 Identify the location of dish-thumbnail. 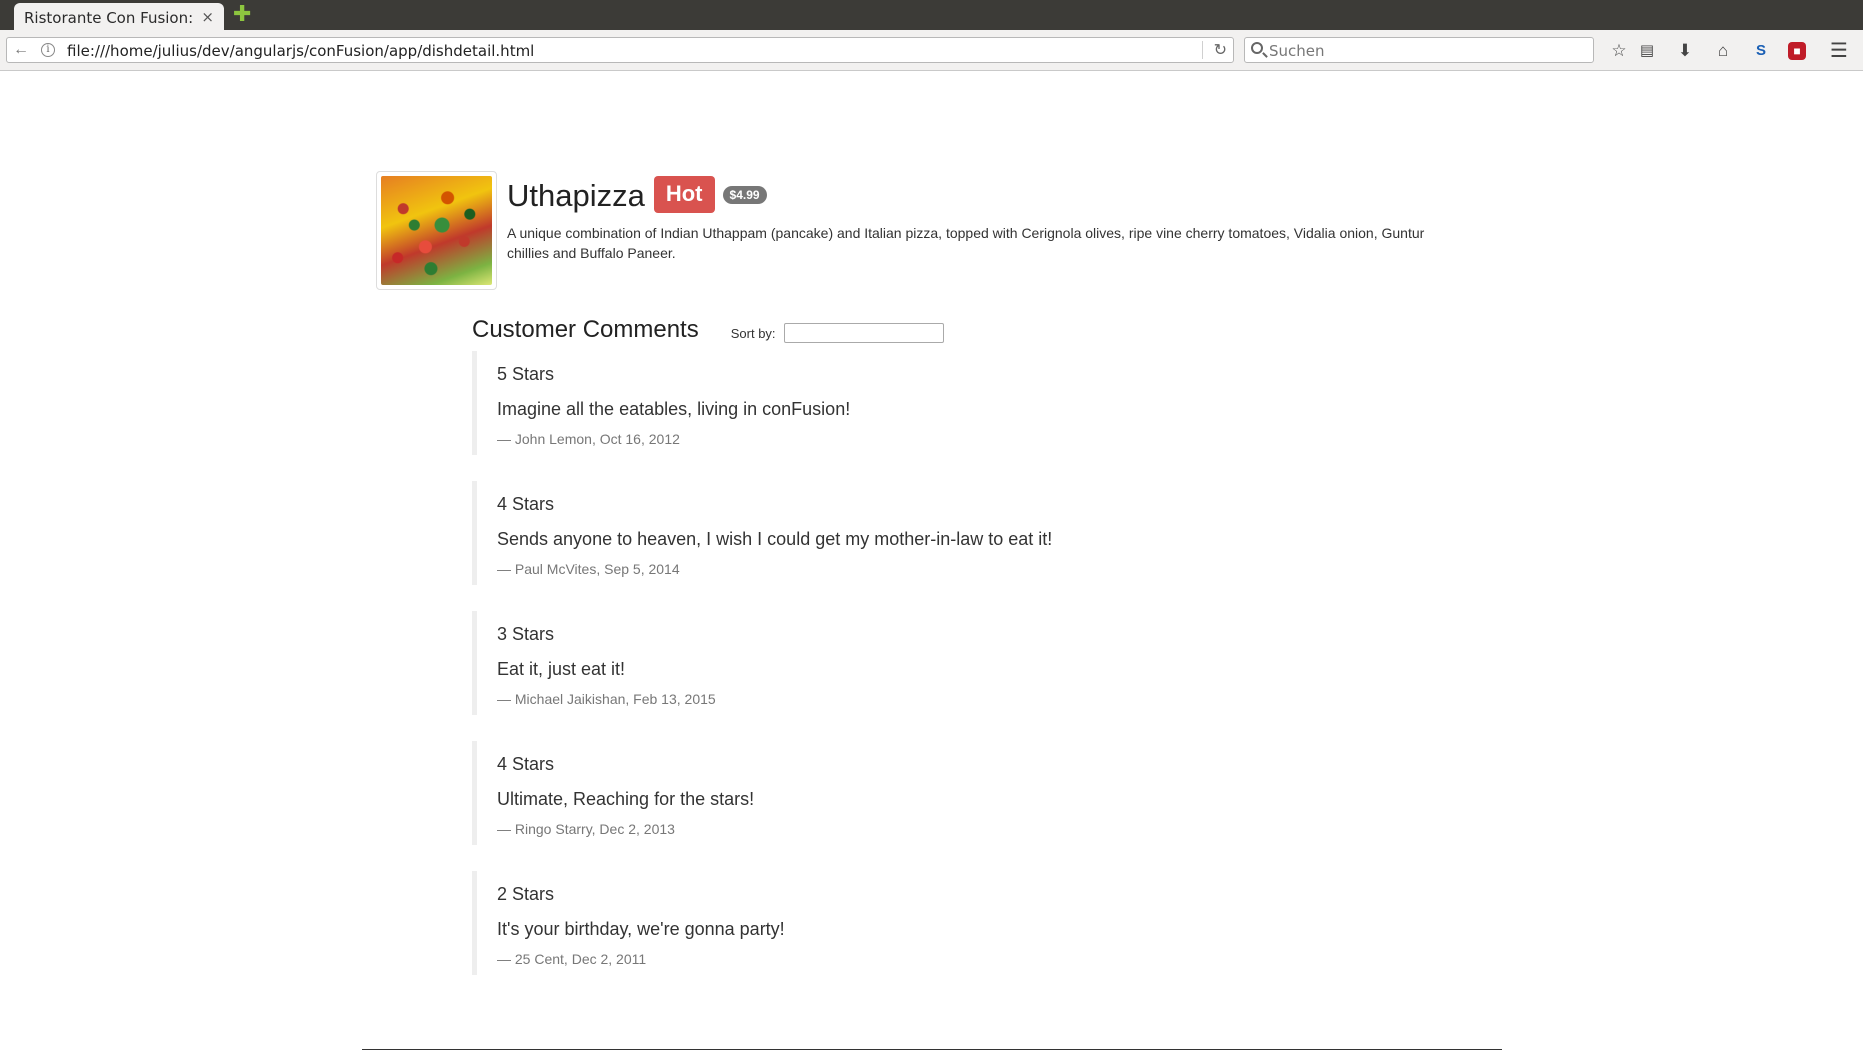
(436, 230).